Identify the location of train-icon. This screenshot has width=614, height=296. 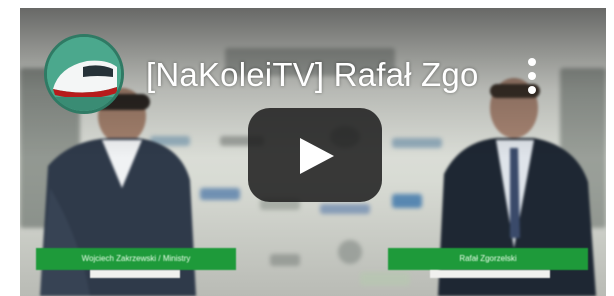
(84, 74).